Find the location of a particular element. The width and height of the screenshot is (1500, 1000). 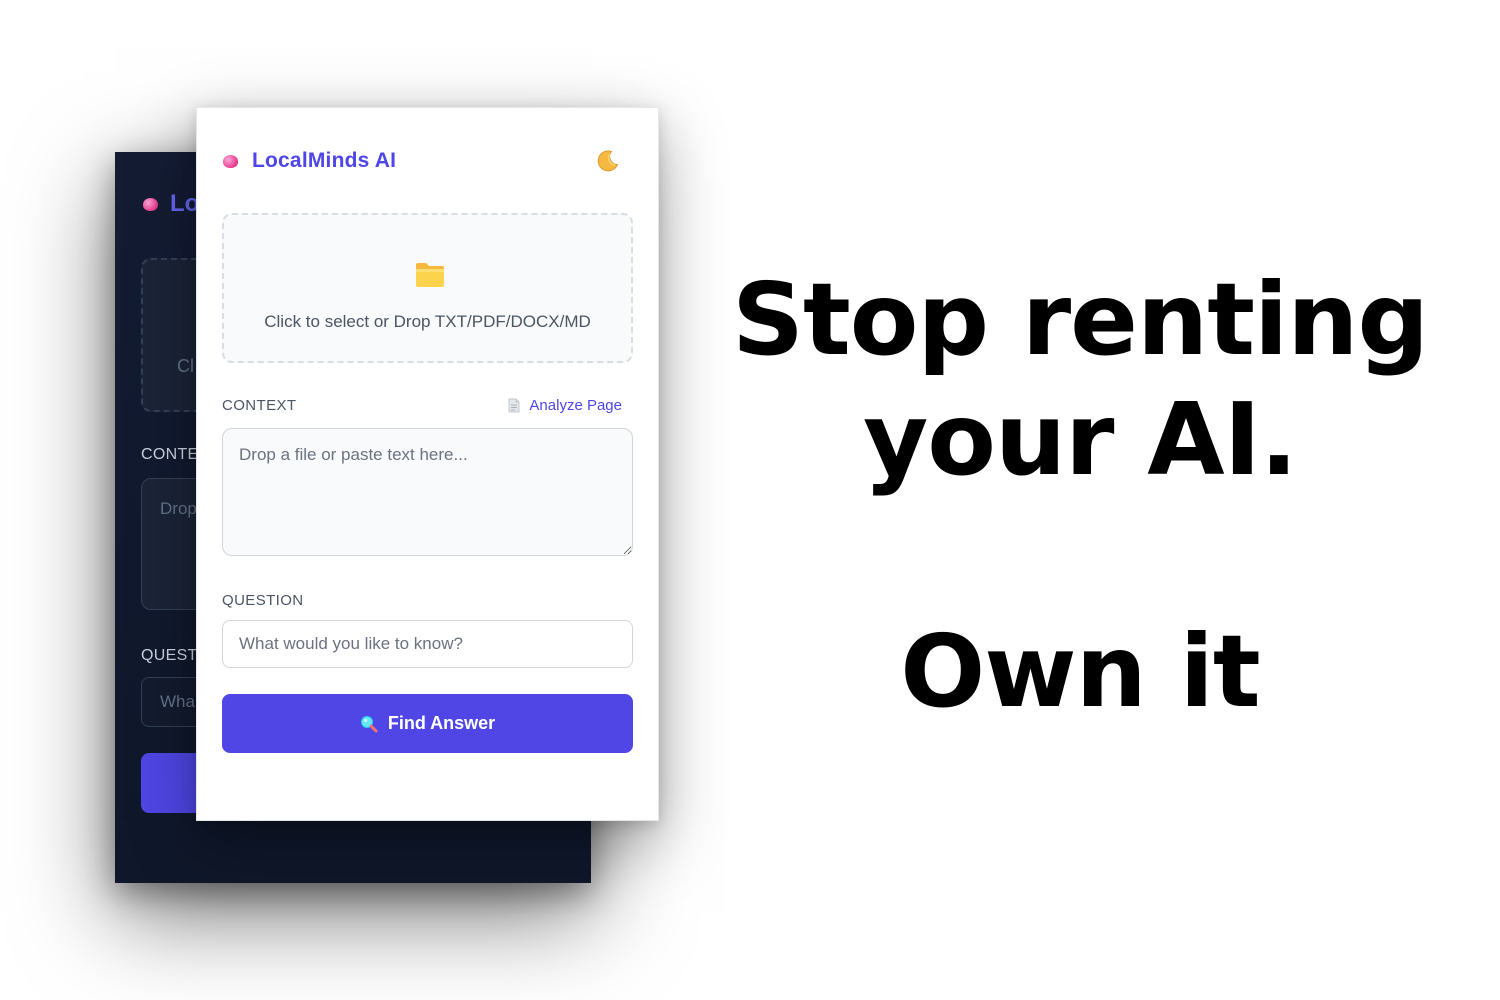

dark-input-placeholder: Wha is located at coordinates (177, 701).